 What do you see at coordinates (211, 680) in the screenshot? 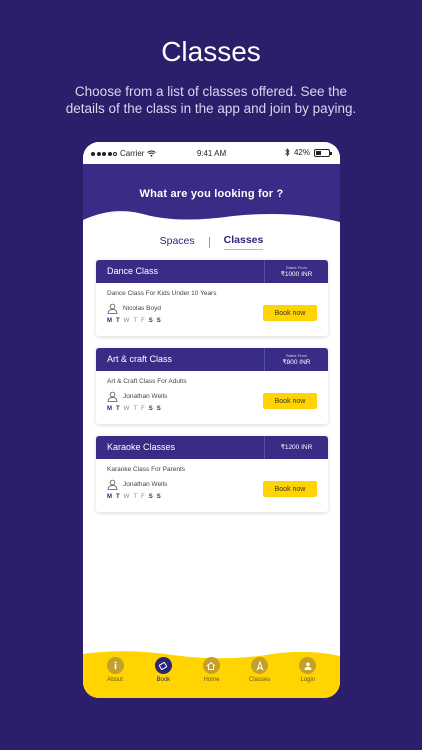
I see `nav-label: Home` at bounding box center [211, 680].